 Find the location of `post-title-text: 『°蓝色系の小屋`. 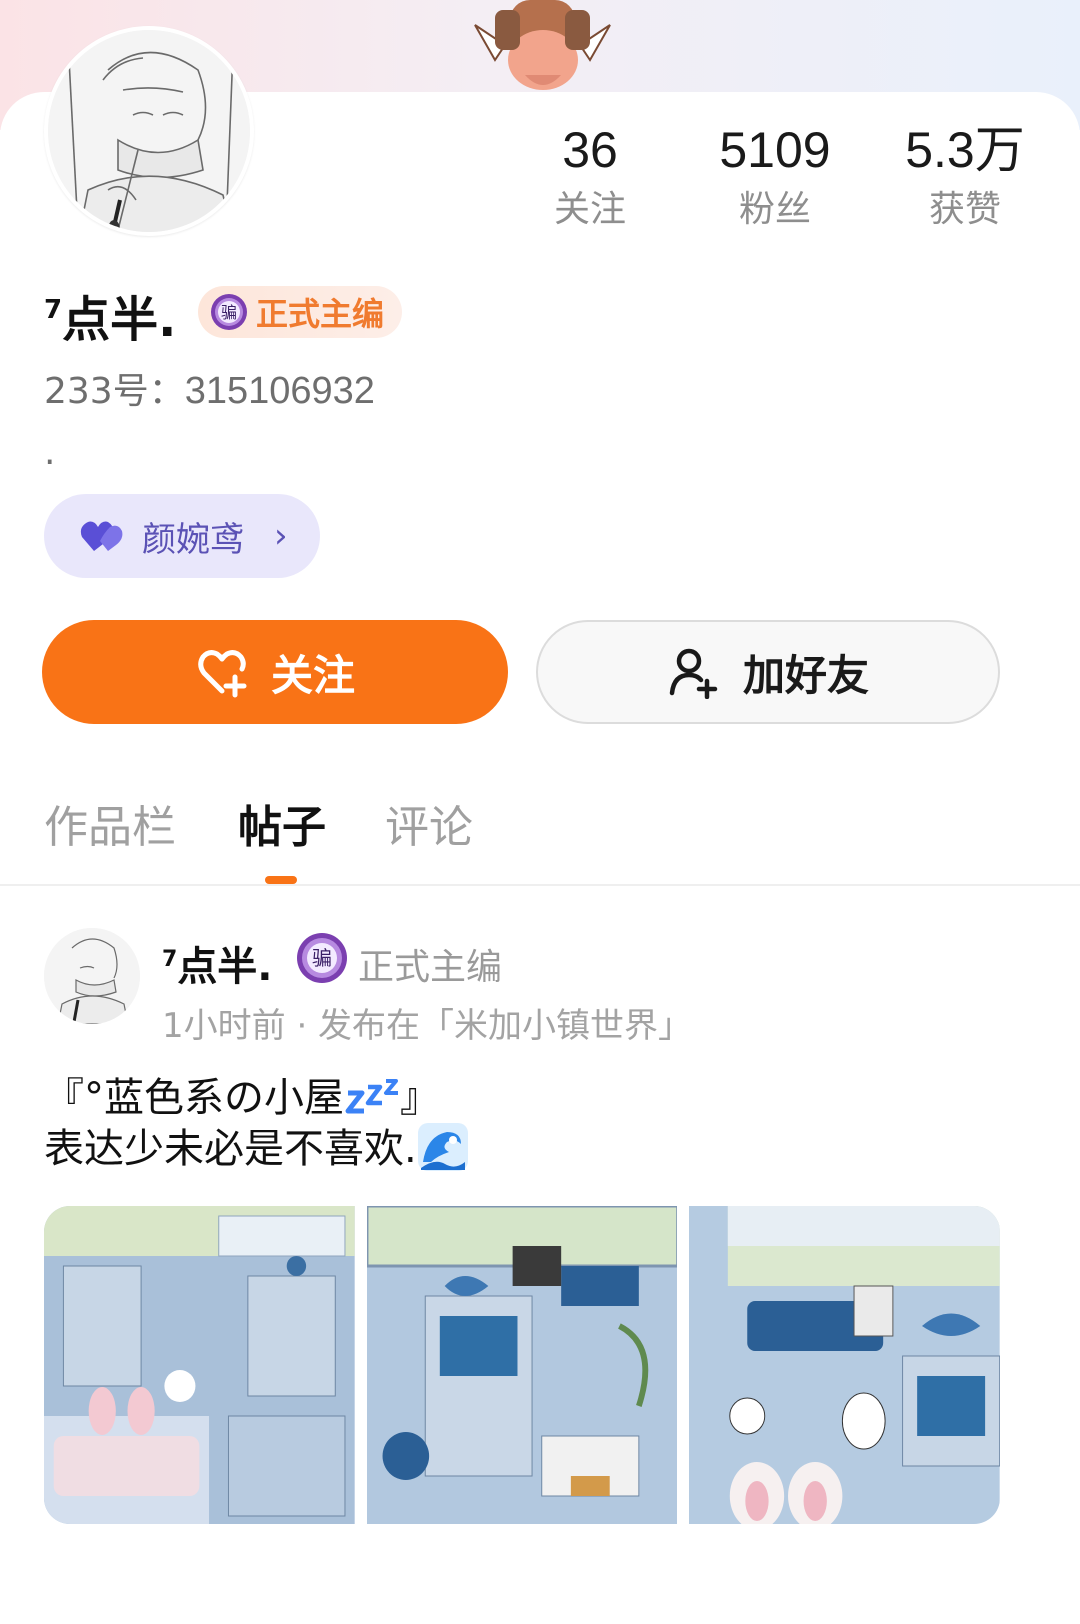

post-title-text: 『°蓝色系の小屋 is located at coordinates (194, 1098).